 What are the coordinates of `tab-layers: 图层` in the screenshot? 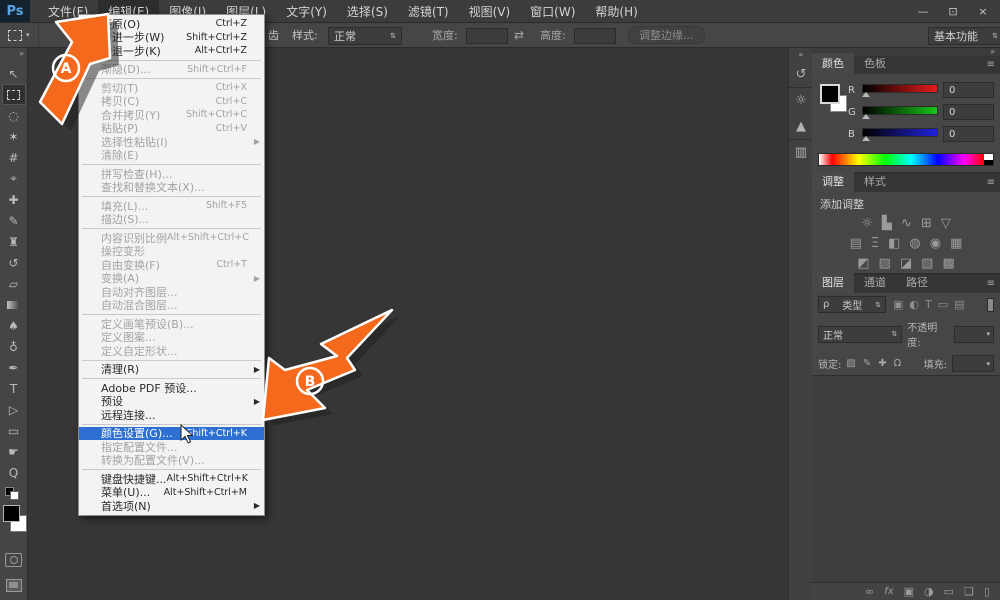 It's located at (833, 282).